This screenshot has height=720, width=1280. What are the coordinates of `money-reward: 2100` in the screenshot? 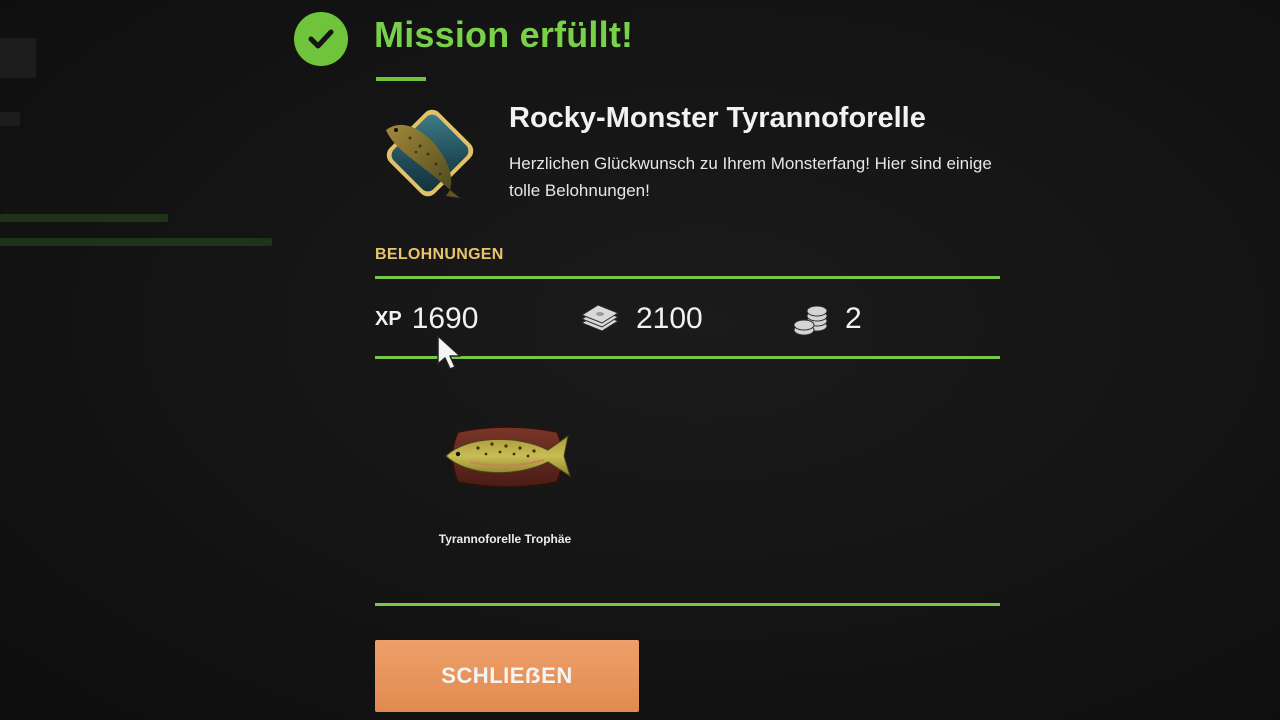 It's located at (641, 319).